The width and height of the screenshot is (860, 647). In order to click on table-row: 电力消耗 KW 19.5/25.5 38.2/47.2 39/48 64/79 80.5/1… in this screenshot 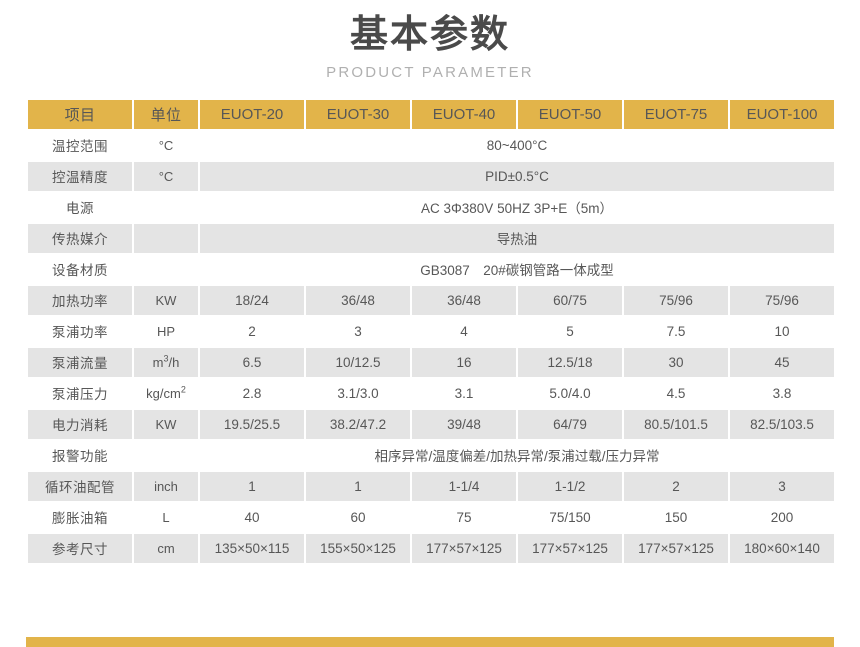, I will do `click(431, 424)`.